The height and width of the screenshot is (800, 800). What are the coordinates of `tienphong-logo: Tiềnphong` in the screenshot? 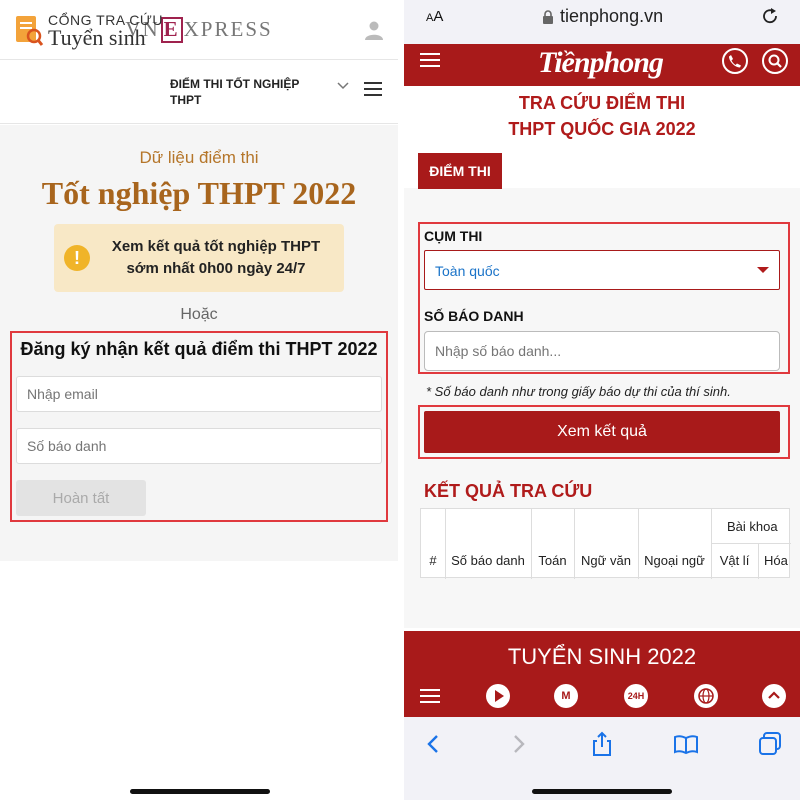 It's located at (601, 63).